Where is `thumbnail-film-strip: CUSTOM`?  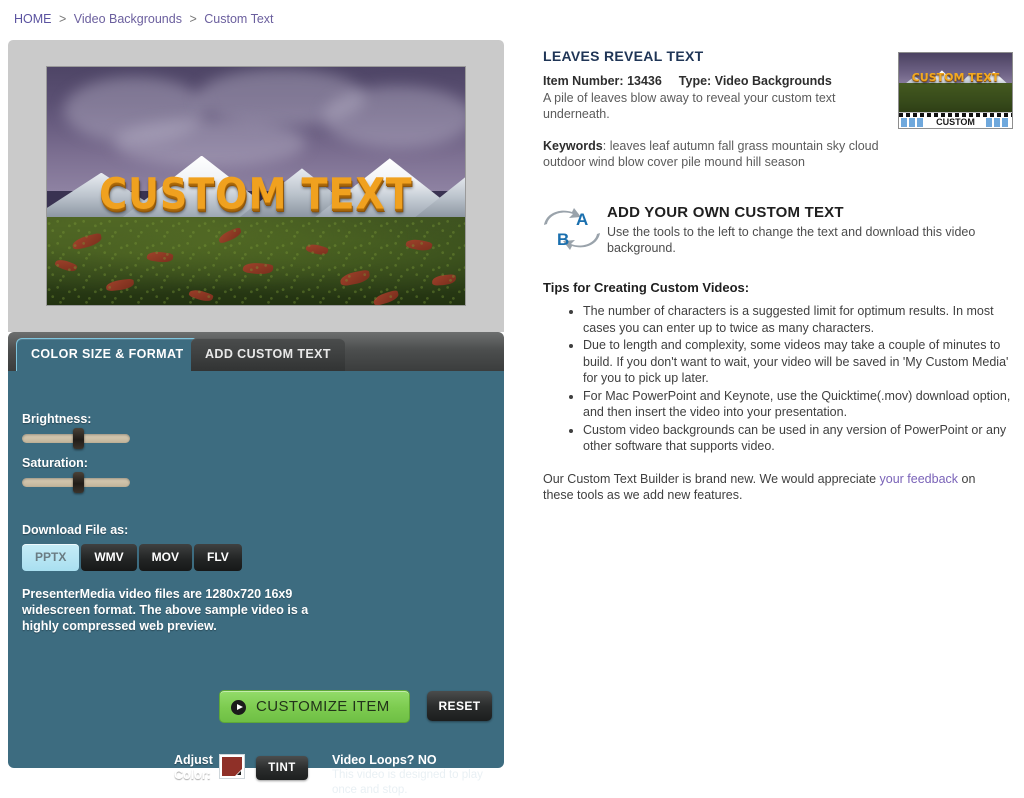
thumbnail-film-strip: CUSTOM is located at coordinates (955, 120).